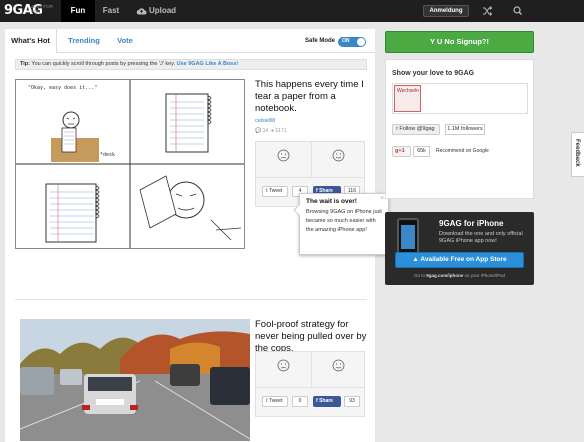  I want to click on toggle-state: ON, so click(346, 41).